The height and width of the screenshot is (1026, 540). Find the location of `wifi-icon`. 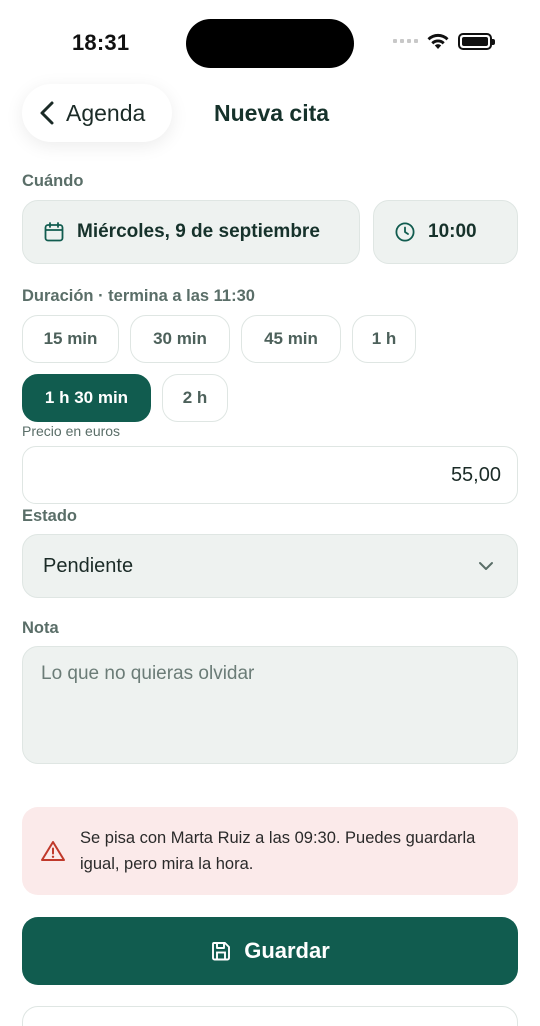

wifi-icon is located at coordinates (438, 41).